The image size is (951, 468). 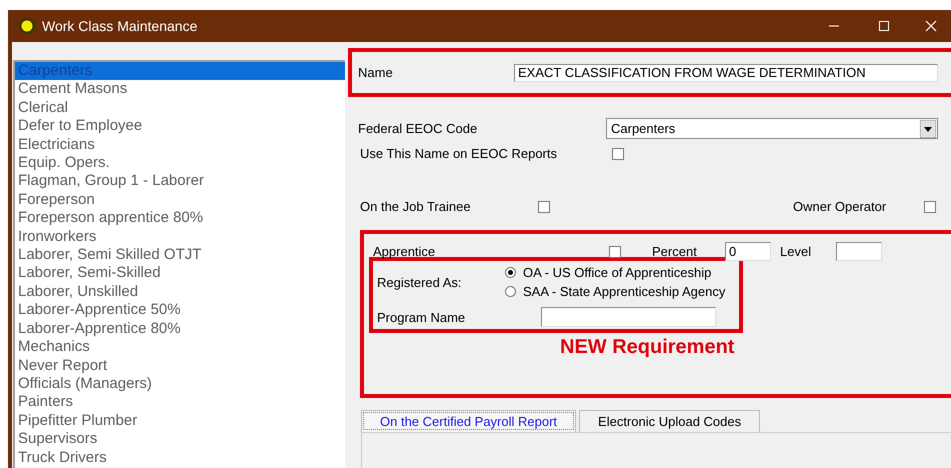 I want to click on list-item: Painters, so click(x=180, y=402).